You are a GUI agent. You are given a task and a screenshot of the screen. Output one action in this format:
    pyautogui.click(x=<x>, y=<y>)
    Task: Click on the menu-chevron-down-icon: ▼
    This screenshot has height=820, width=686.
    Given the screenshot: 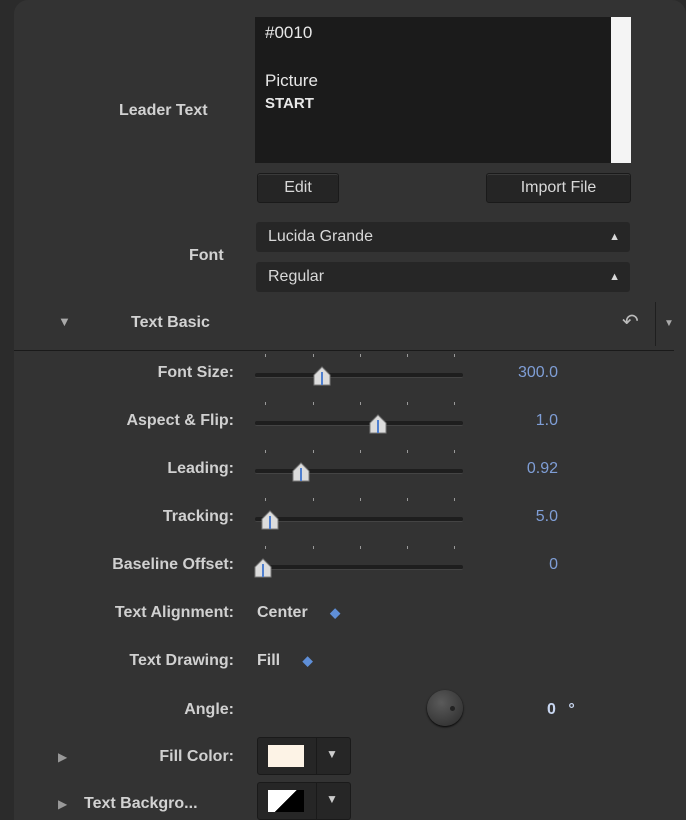 What is the action you would take?
    pyautogui.click(x=669, y=323)
    